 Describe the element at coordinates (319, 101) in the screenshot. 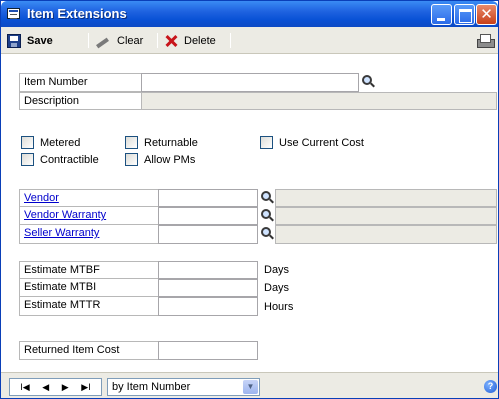

I see `description-field` at that location.